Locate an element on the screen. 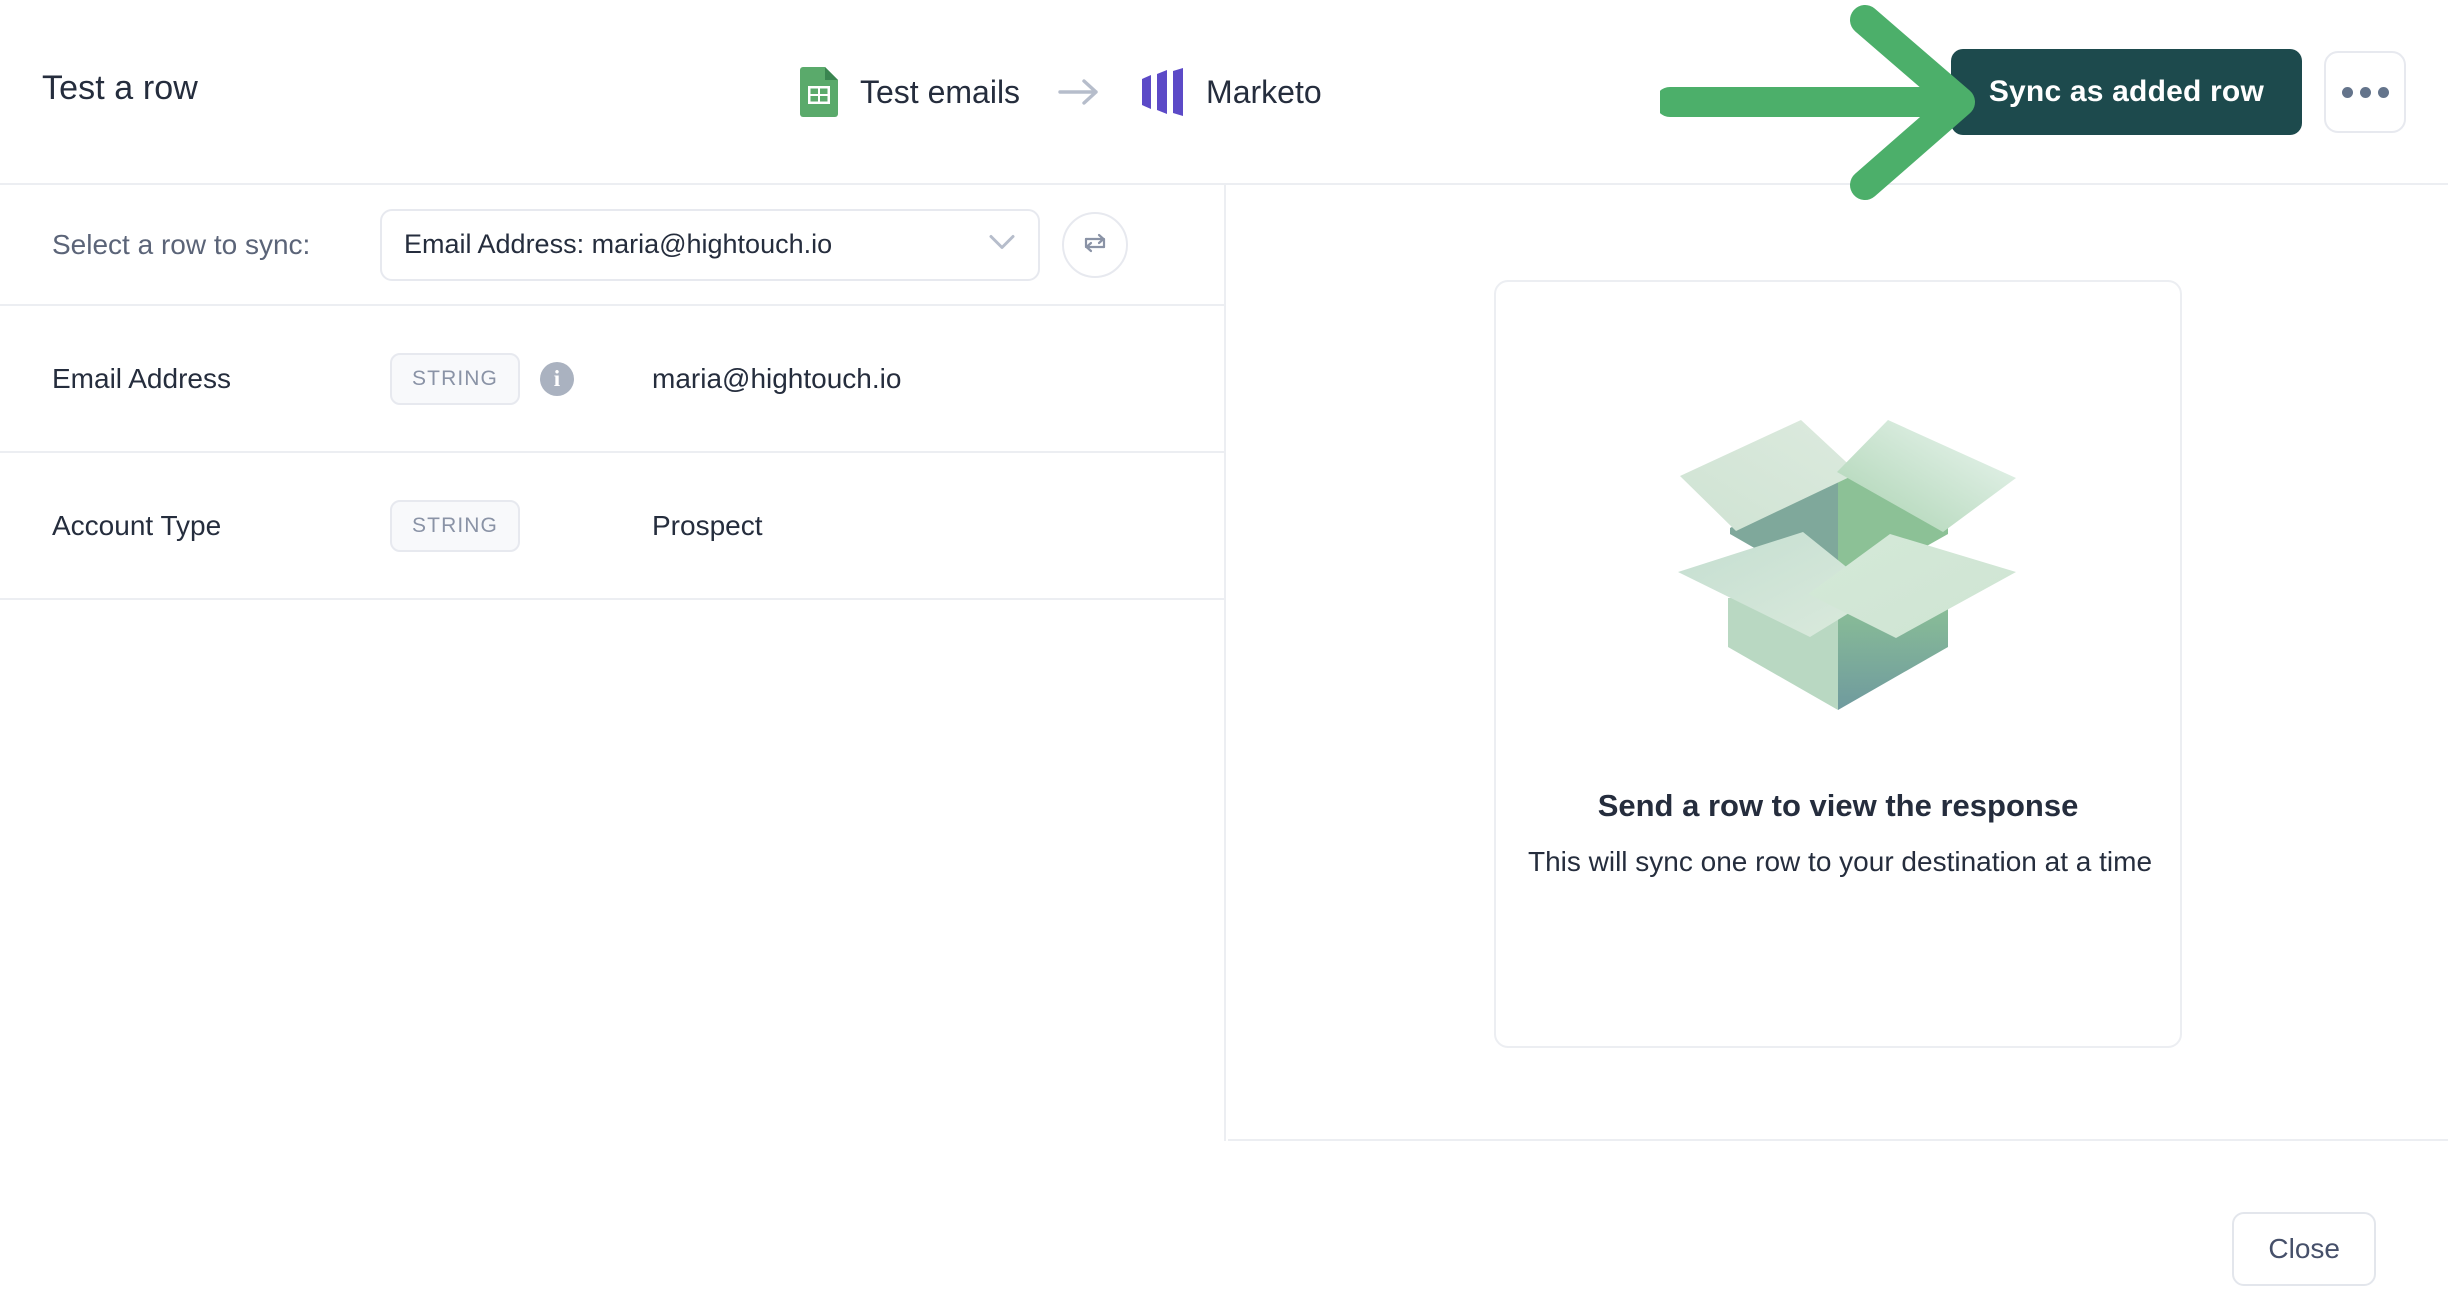  empty-state-title: Send a row to view the response is located at coordinates (1838, 805).